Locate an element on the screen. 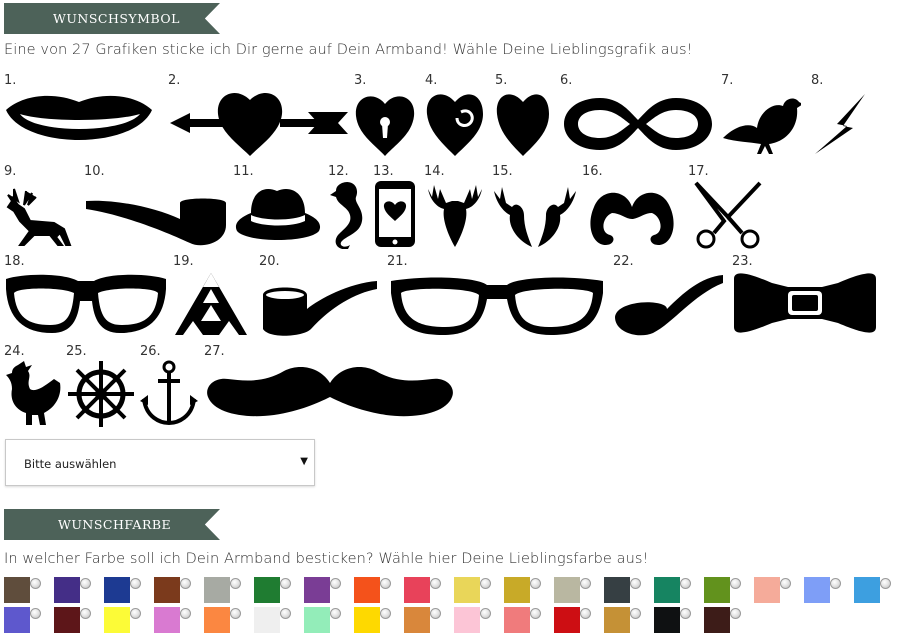 This screenshot has height=640, width=898. symbol-option: 7. is located at coordinates (761, 116).